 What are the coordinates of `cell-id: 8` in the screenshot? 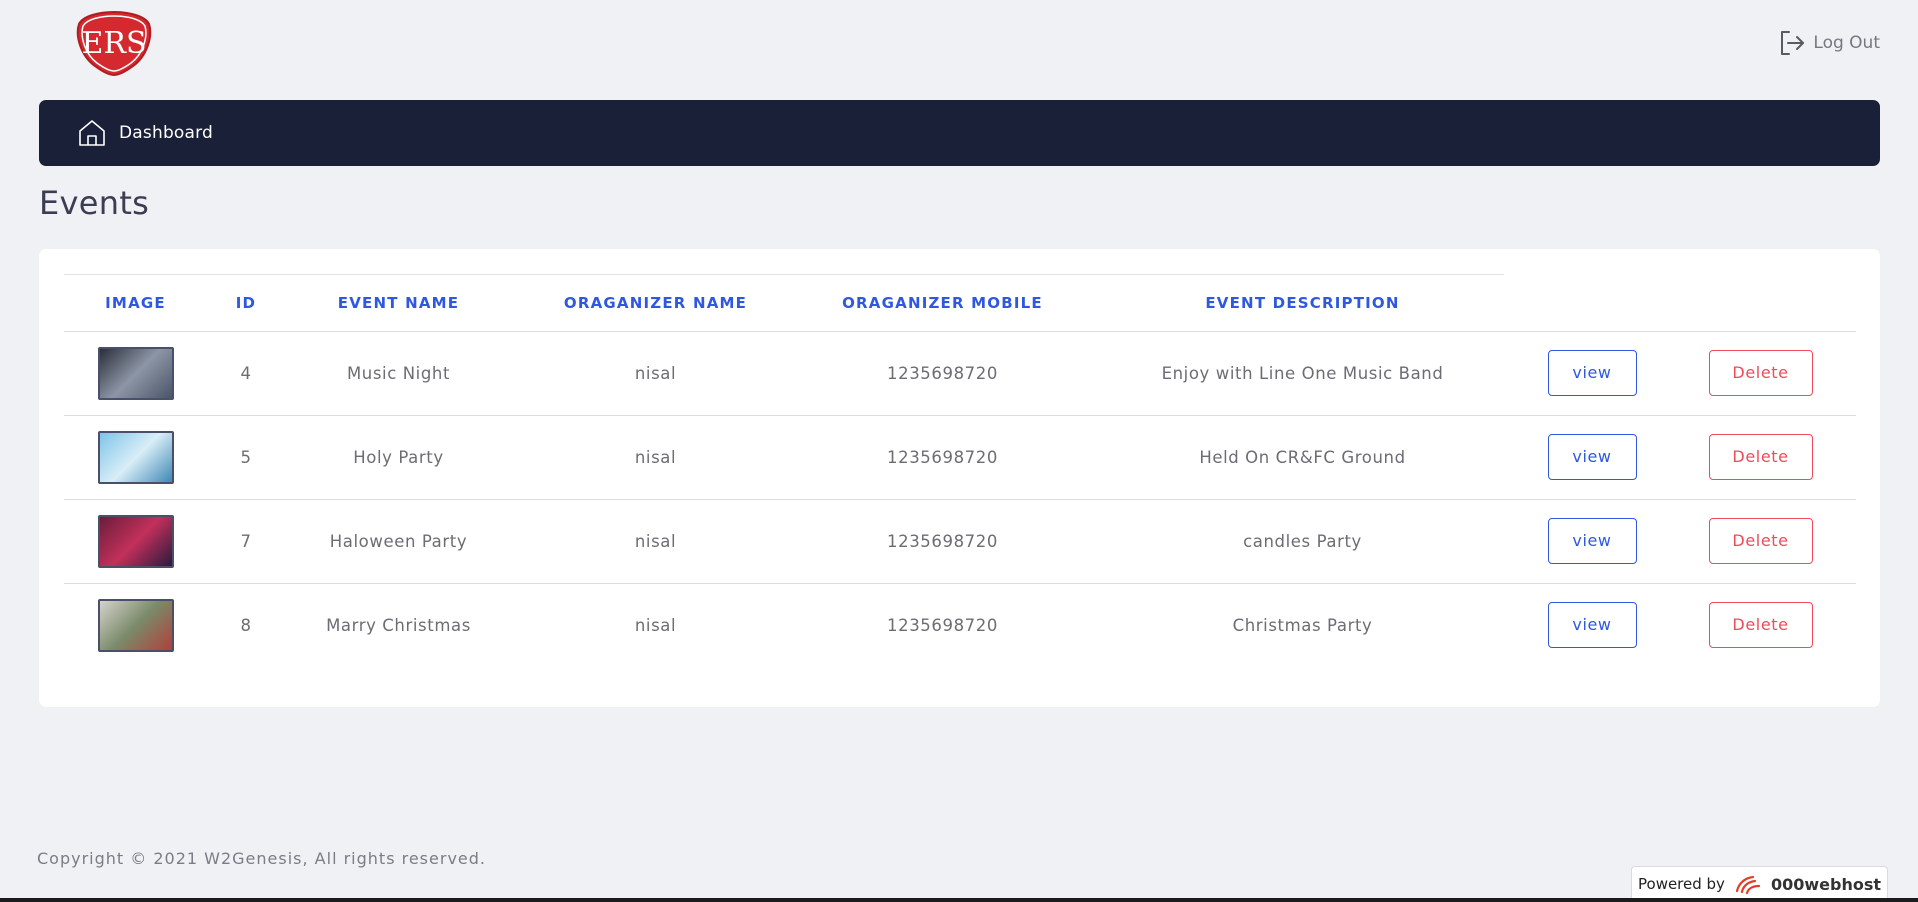 It's located at (246, 624).